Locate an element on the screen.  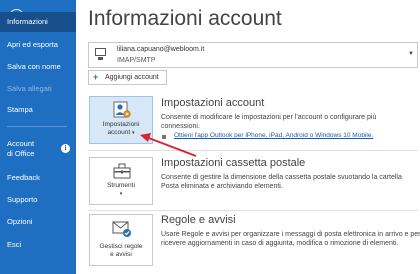
bullet-icon is located at coordinates (164, 137).